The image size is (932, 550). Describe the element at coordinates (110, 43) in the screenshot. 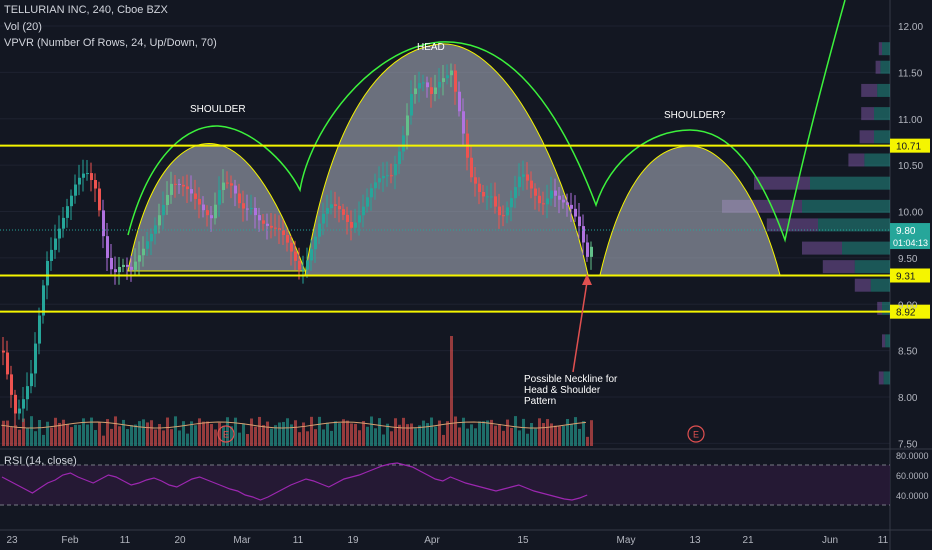

I see `vpvr-indicator-label: VPVR (Number Of Rows, 24, Up/Down, 70)` at that location.